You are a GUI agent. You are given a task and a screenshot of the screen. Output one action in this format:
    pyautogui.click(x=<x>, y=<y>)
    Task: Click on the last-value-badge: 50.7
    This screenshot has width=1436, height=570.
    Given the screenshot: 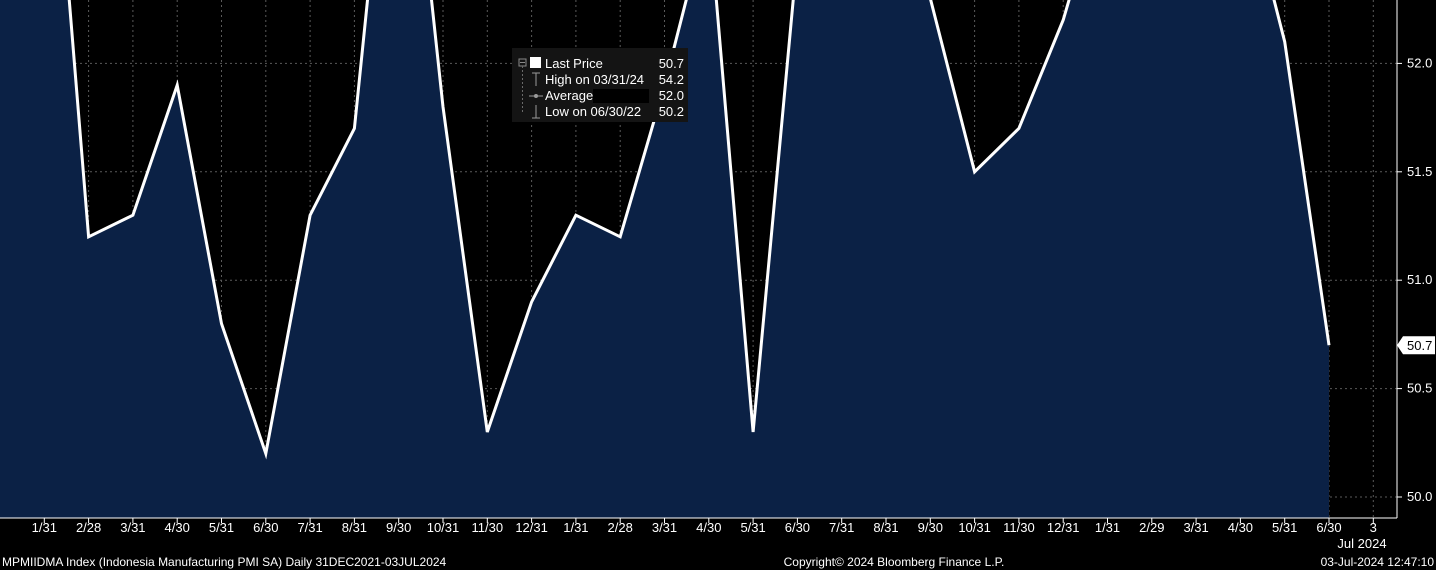 What is the action you would take?
    pyautogui.click(x=1416, y=345)
    